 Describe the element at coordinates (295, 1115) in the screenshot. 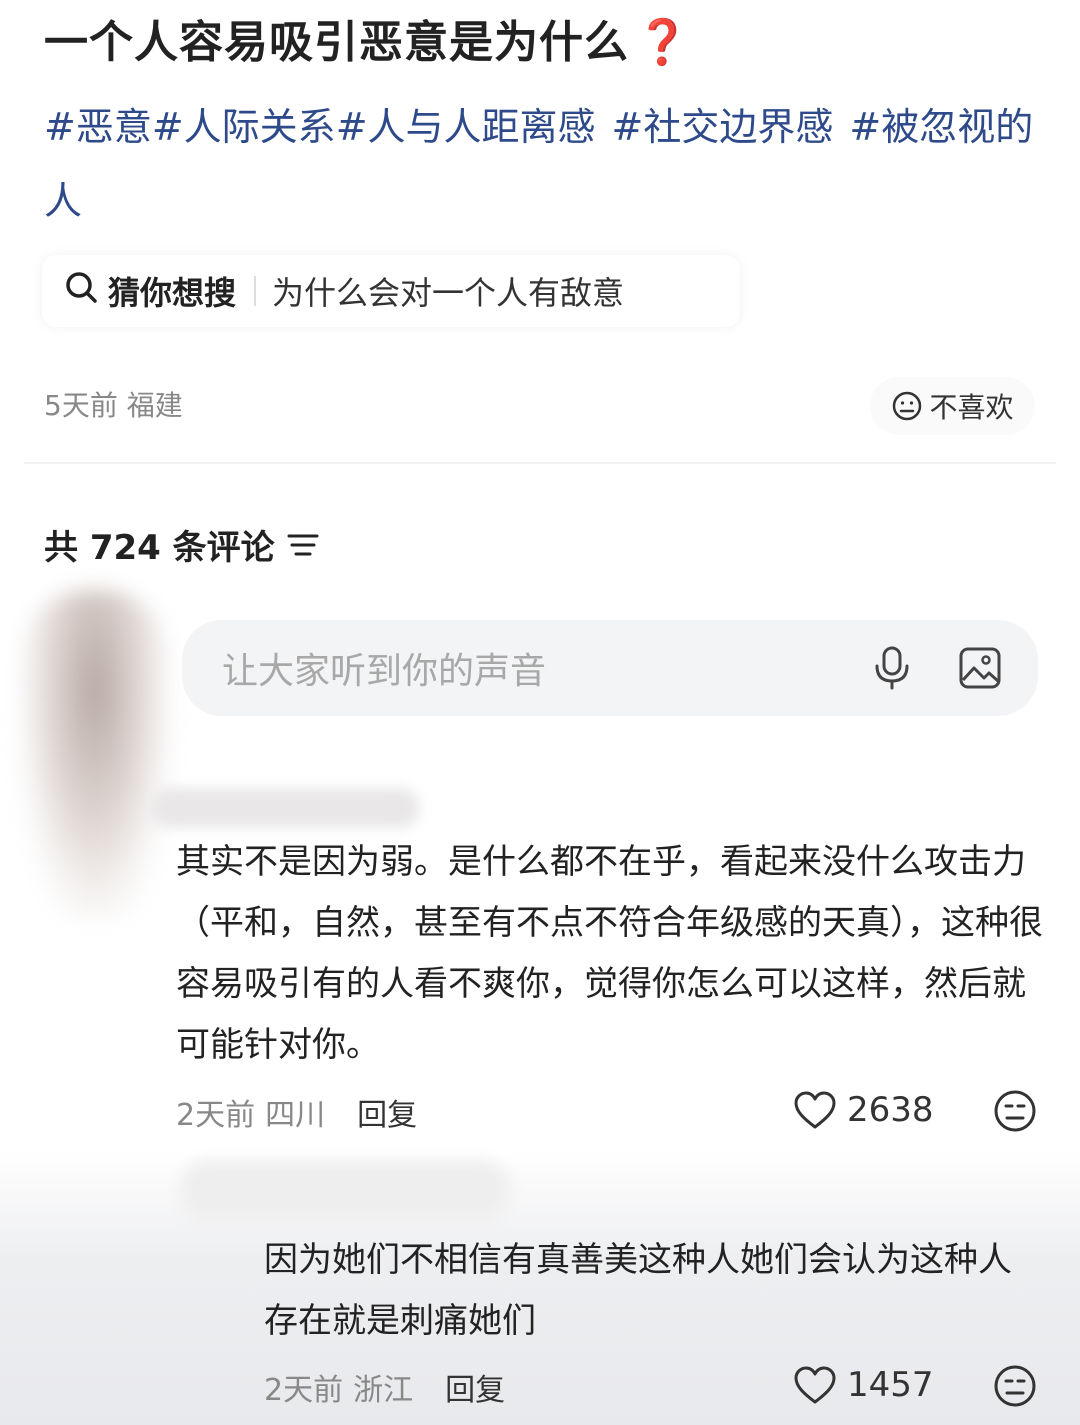

I see `comment-location: 四川` at that location.